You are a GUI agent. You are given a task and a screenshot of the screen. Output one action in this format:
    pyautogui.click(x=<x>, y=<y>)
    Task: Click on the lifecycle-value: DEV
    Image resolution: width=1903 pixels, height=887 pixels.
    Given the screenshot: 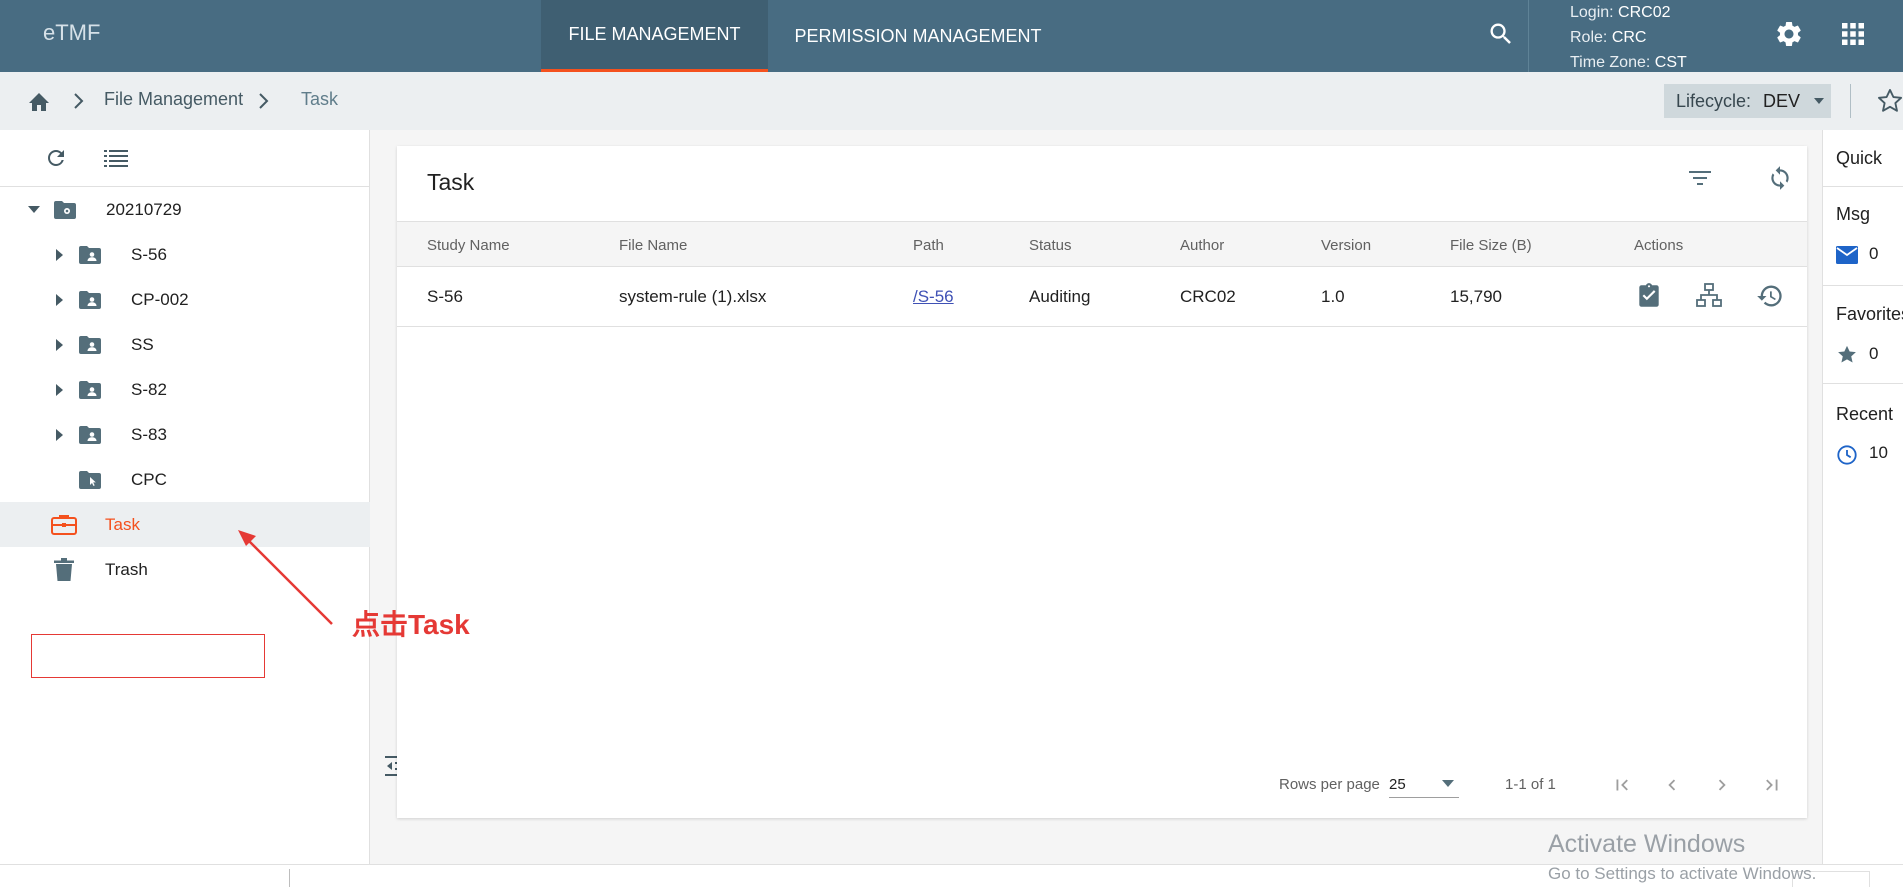 What is the action you would take?
    pyautogui.click(x=1782, y=100)
    